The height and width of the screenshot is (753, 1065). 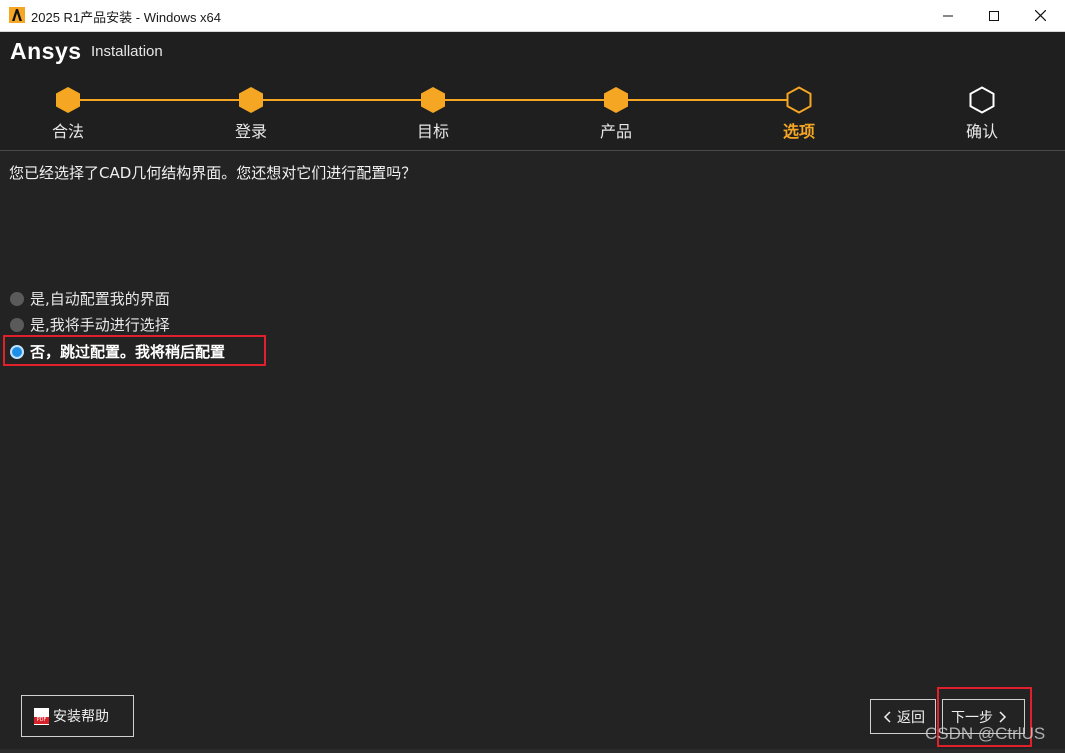 I want to click on bottom-strip, so click(x=532, y=751).